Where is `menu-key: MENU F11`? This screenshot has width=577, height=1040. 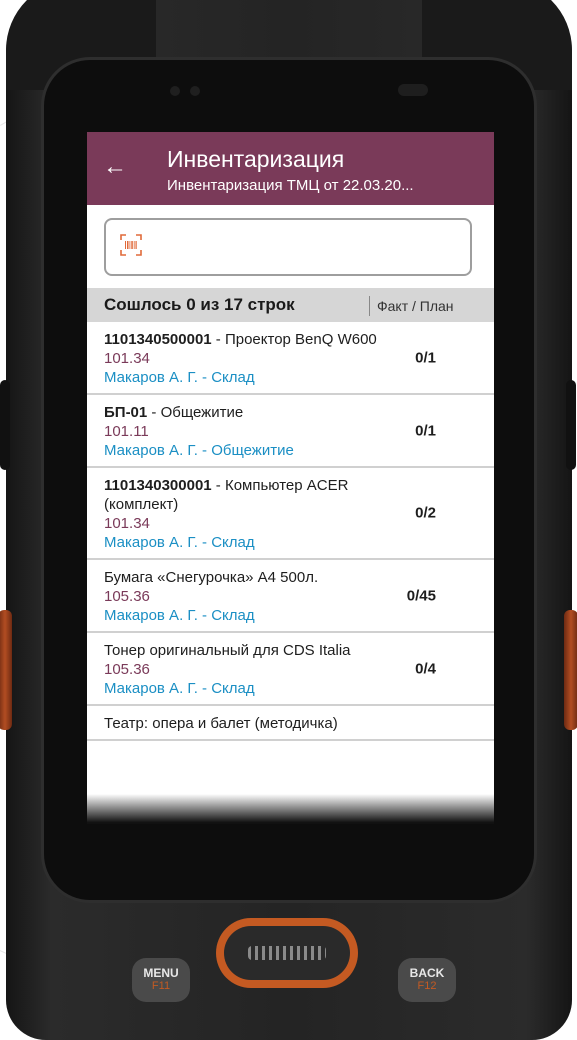 menu-key: MENU F11 is located at coordinates (161, 980).